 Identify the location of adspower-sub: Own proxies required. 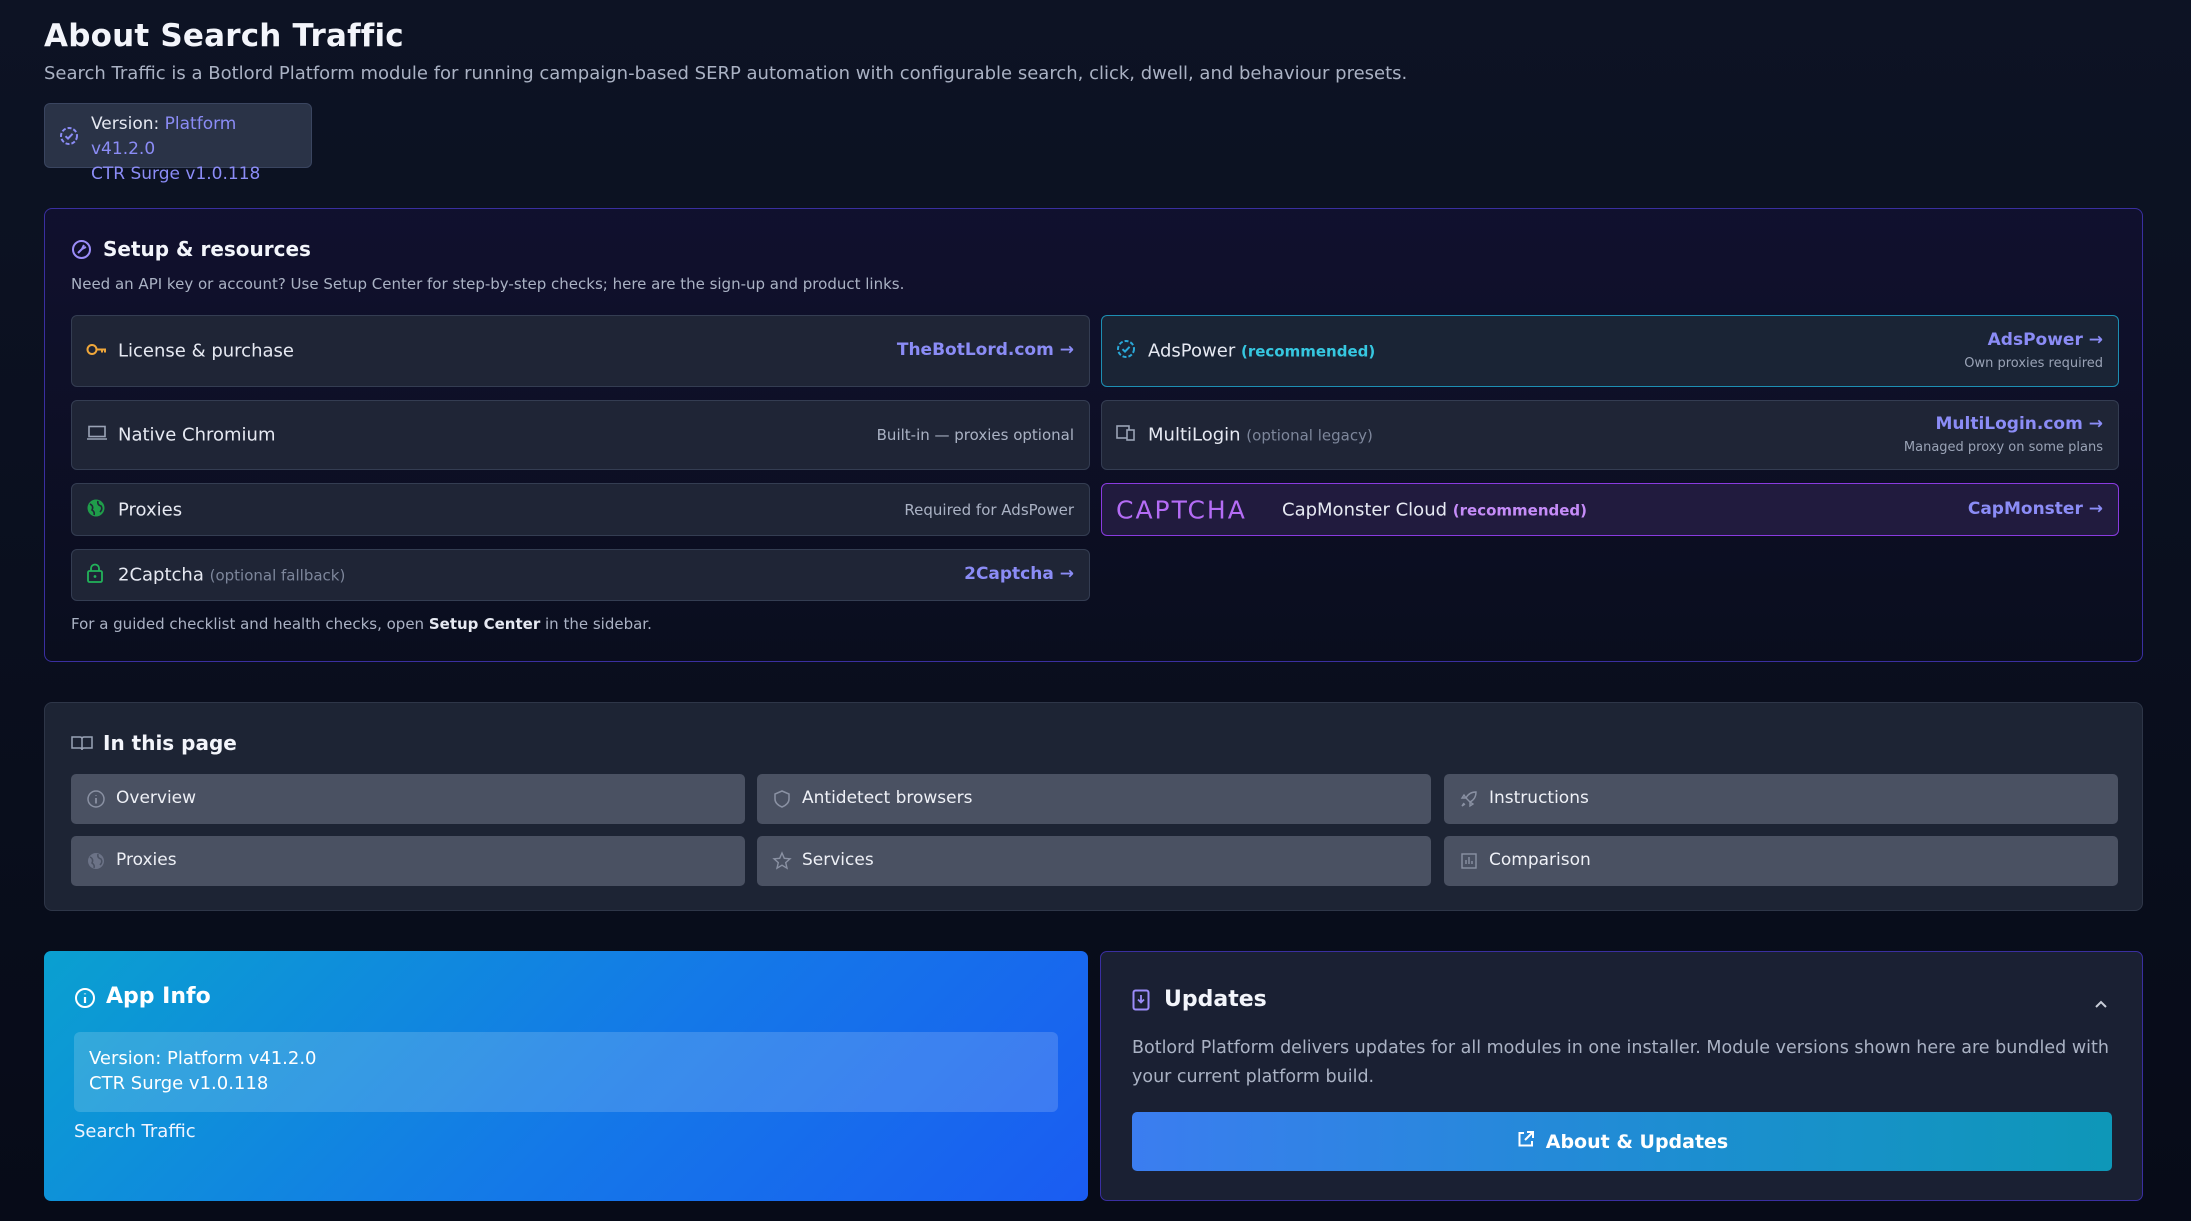
(2033, 363).